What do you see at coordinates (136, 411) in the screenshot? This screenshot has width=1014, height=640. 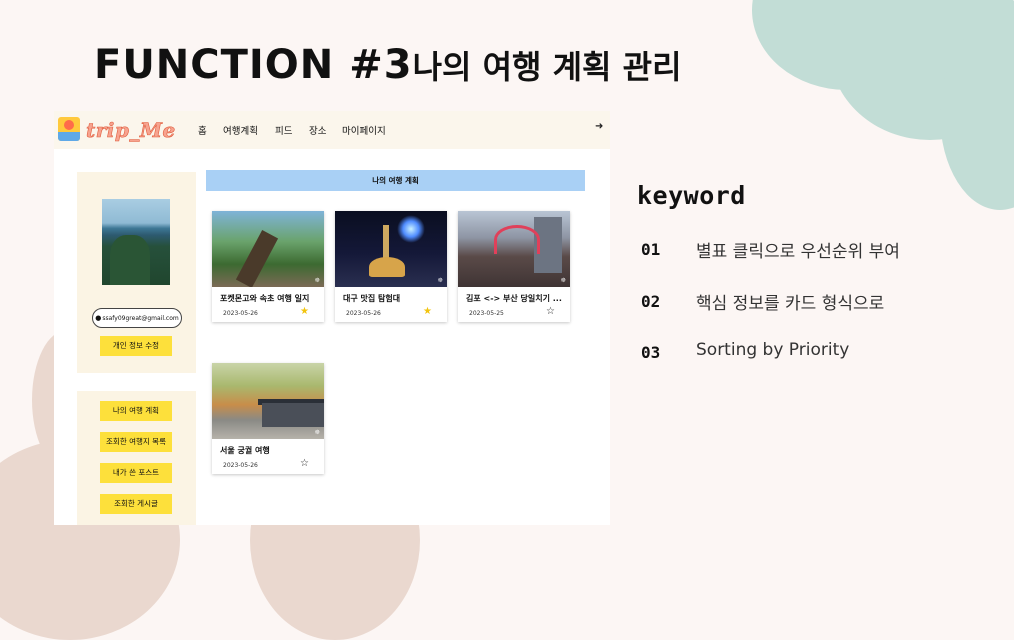 I see `menu-my-plans-button: 나의 여행 계획` at bounding box center [136, 411].